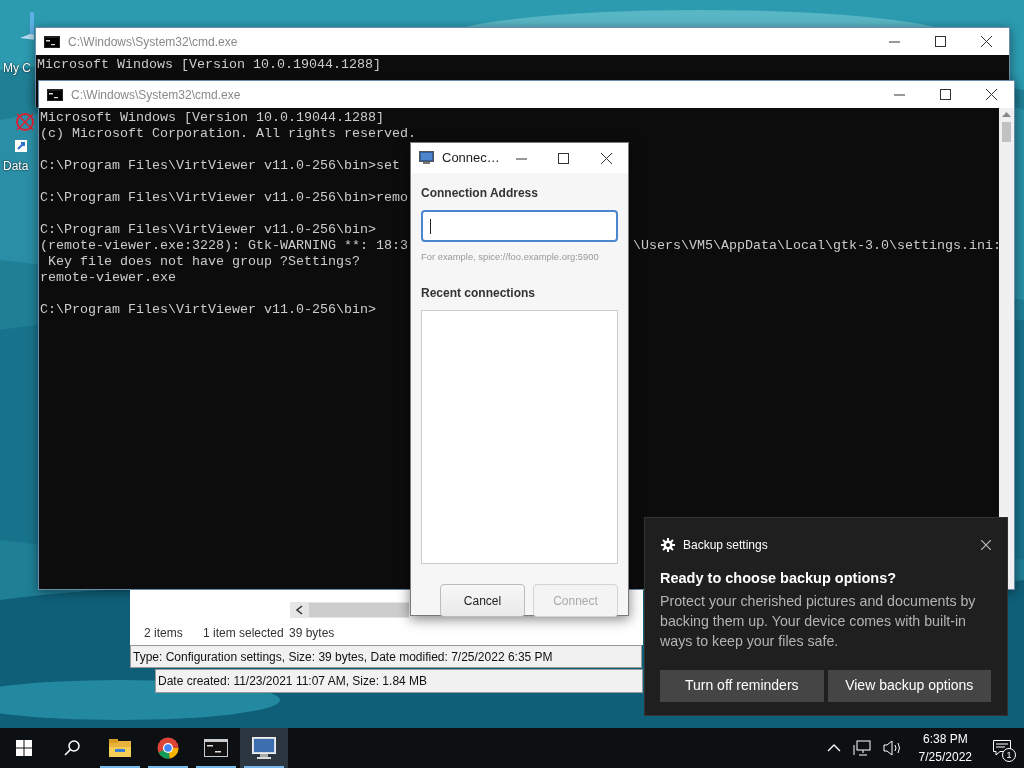 This screenshot has height=768, width=1024. Describe the element at coordinates (349, 610) in the screenshot. I see `horizontal-scrollbar` at that location.